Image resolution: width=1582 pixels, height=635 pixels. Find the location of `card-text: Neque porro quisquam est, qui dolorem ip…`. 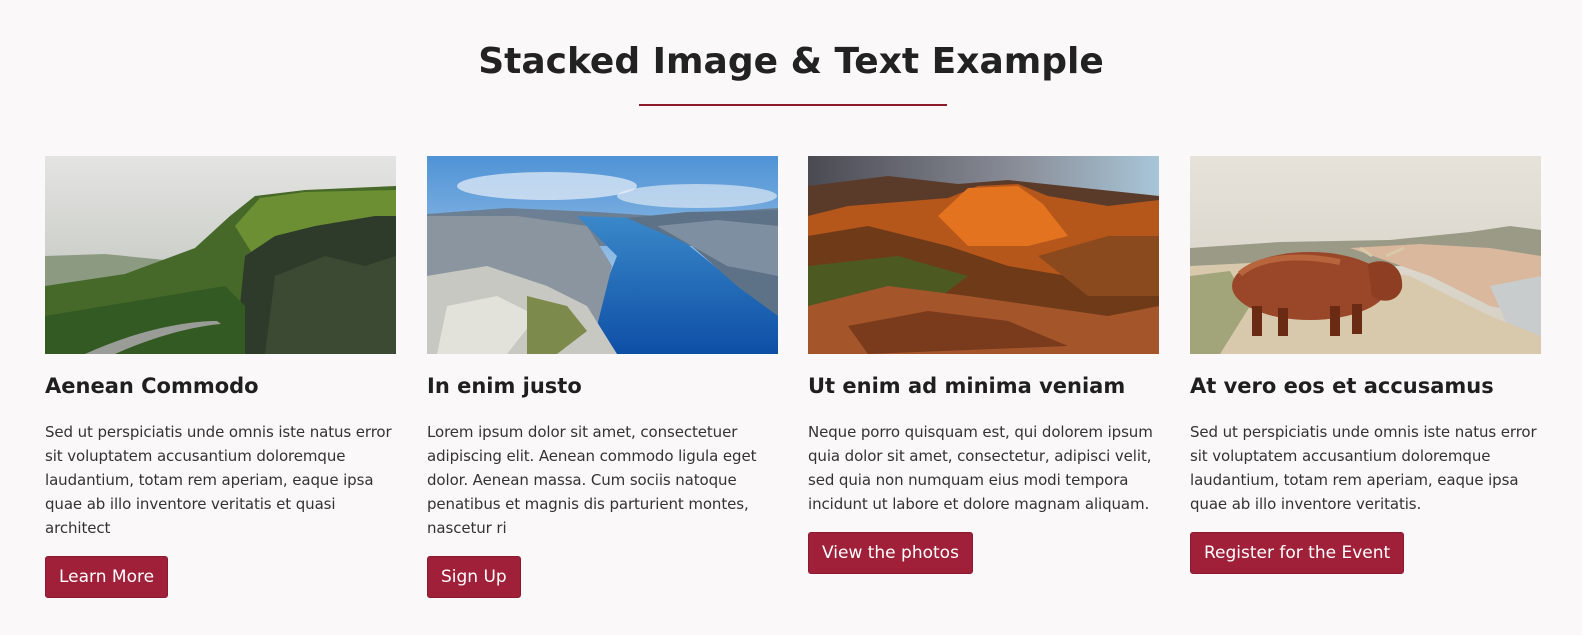

card-text: Neque porro quisquam est, qui dolorem ip… is located at coordinates (980, 468).